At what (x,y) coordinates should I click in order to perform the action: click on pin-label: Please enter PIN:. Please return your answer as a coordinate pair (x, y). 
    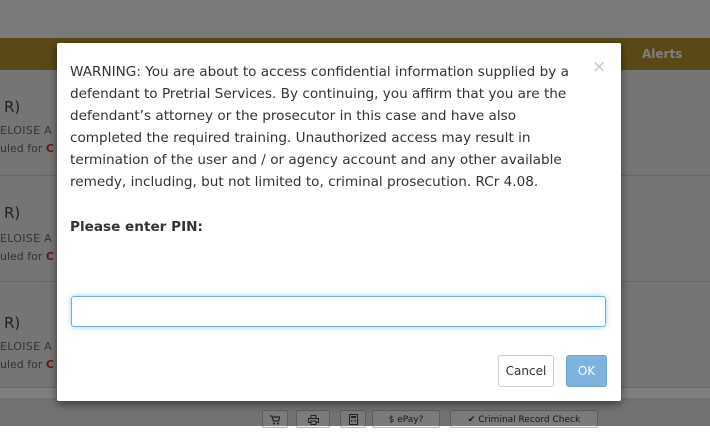
    Looking at the image, I should click on (136, 227).